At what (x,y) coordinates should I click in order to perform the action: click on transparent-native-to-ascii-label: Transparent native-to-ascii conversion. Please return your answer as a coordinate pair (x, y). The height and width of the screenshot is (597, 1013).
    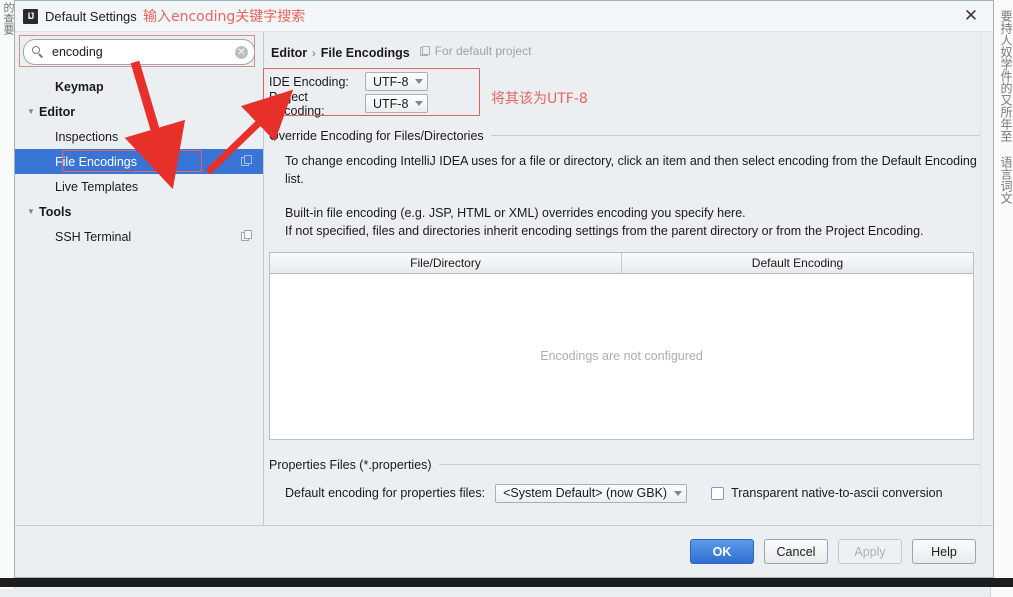
    Looking at the image, I should click on (837, 493).